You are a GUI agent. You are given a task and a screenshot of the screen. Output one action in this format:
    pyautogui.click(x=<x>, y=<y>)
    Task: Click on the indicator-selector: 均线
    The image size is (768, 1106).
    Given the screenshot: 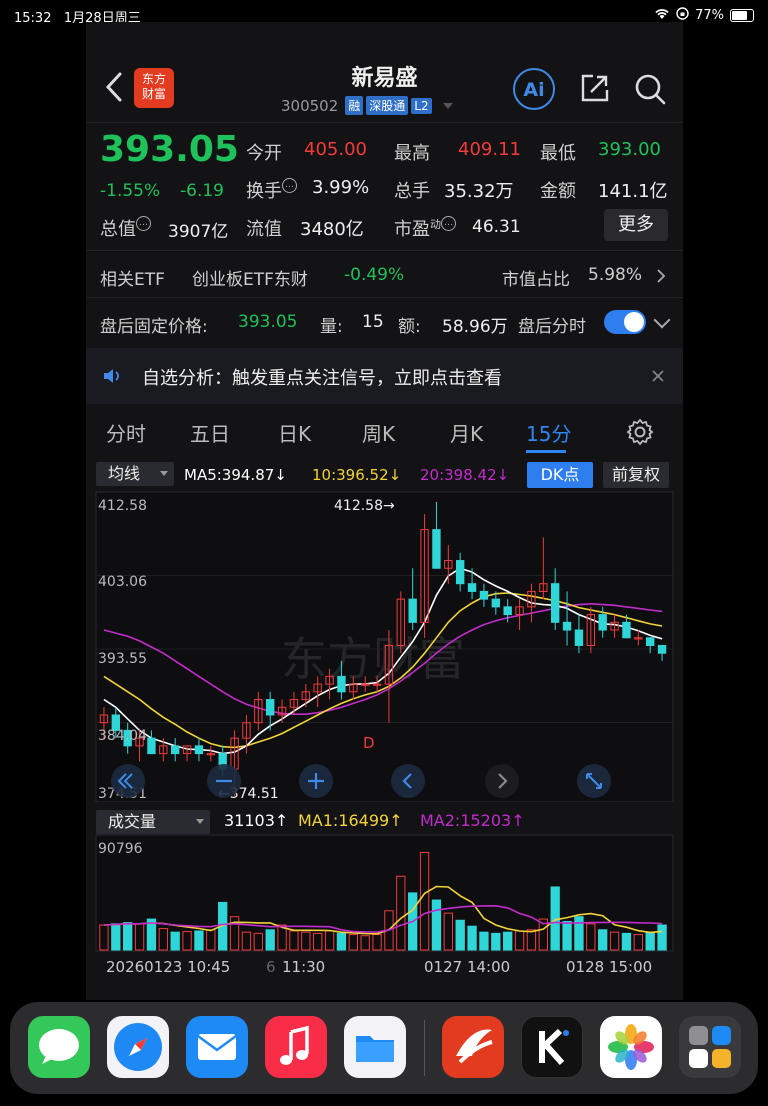 What is the action you would take?
    pyautogui.click(x=135, y=474)
    